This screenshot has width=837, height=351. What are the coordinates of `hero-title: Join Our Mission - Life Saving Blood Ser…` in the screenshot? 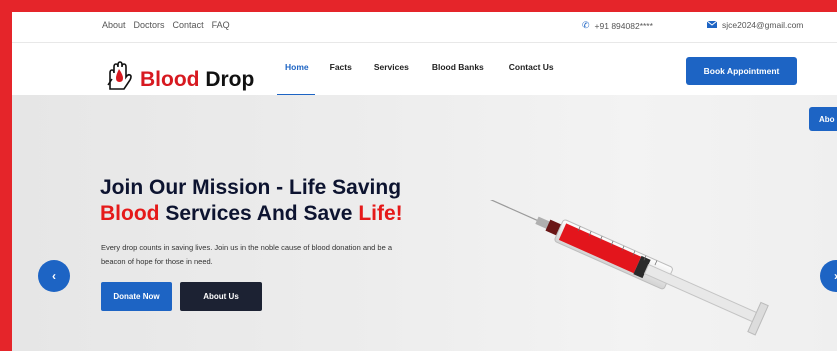 It's located at (251, 200).